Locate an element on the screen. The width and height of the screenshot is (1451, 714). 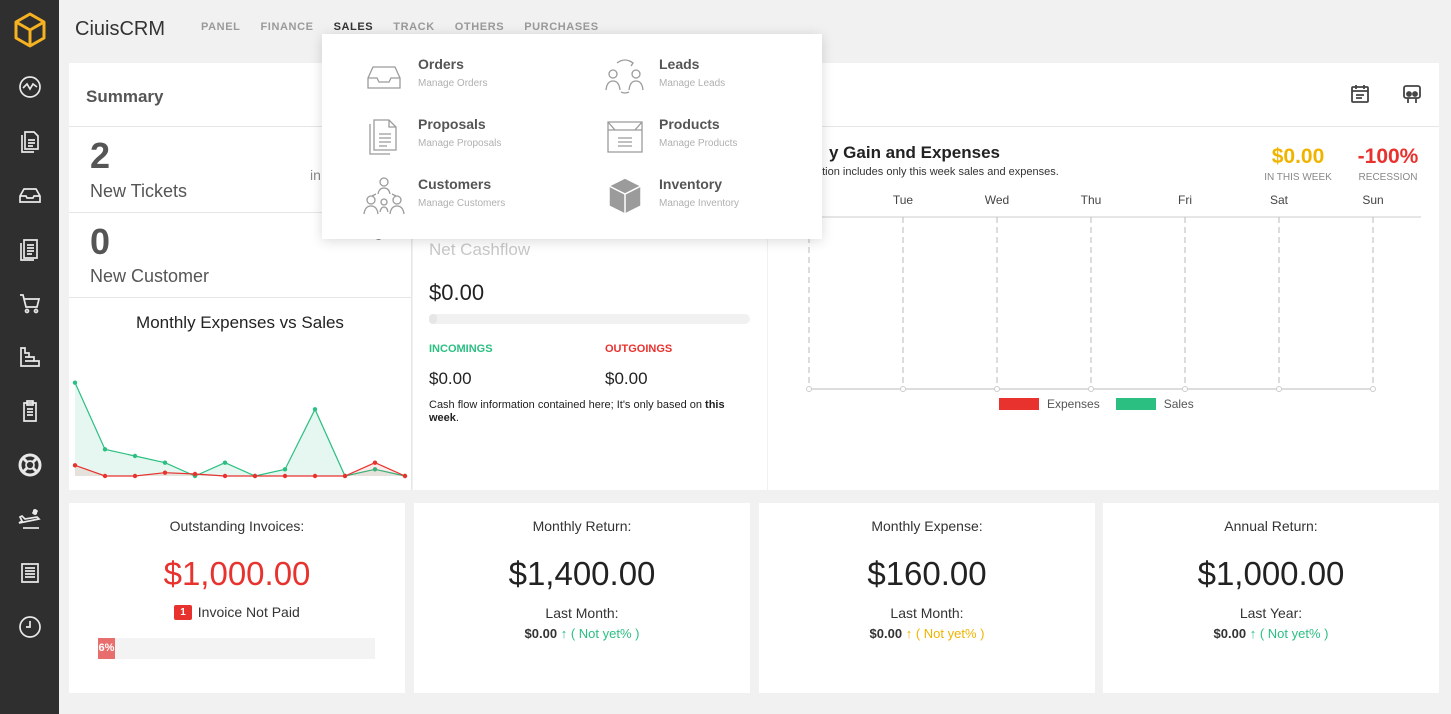
legend-swatch-expenses is located at coordinates (1019, 404).